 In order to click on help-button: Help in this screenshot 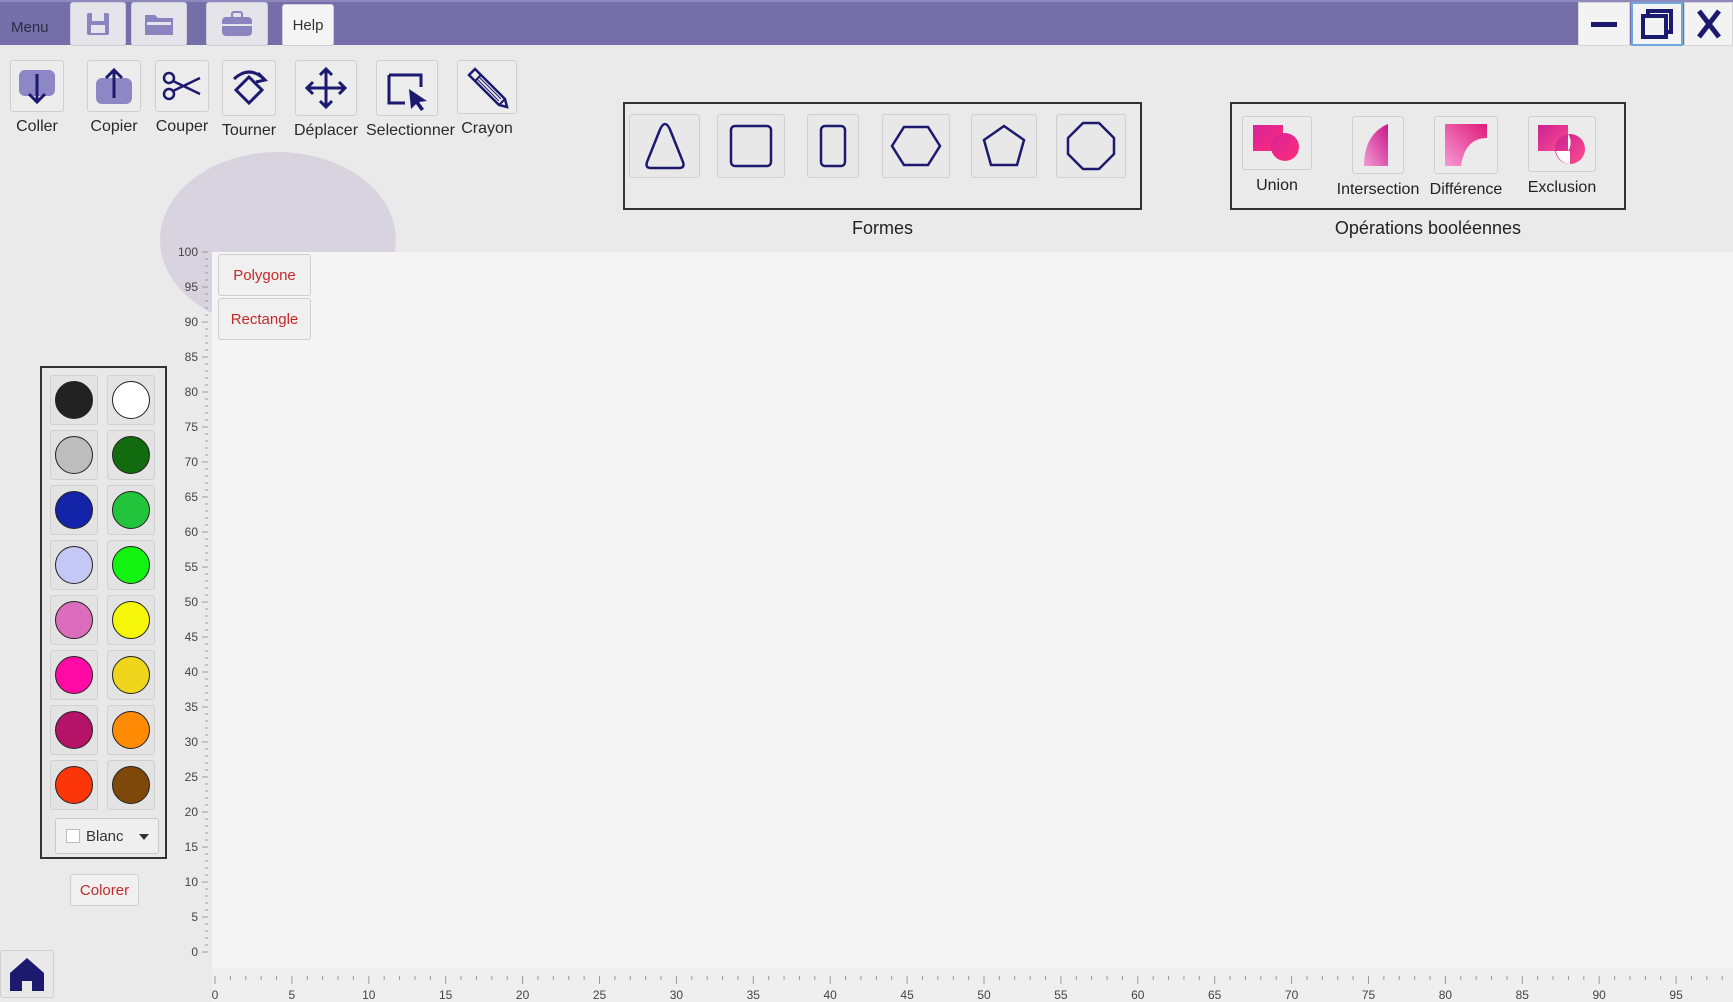, I will do `click(308, 25)`.